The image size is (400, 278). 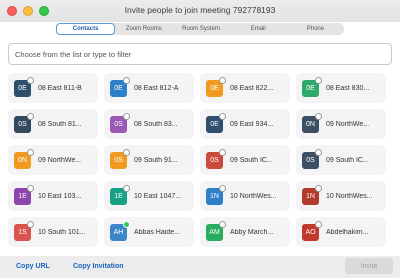 What do you see at coordinates (200, 267) in the screenshot?
I see `footer-bar: Copy URL Copy Invitation Invite` at bounding box center [200, 267].